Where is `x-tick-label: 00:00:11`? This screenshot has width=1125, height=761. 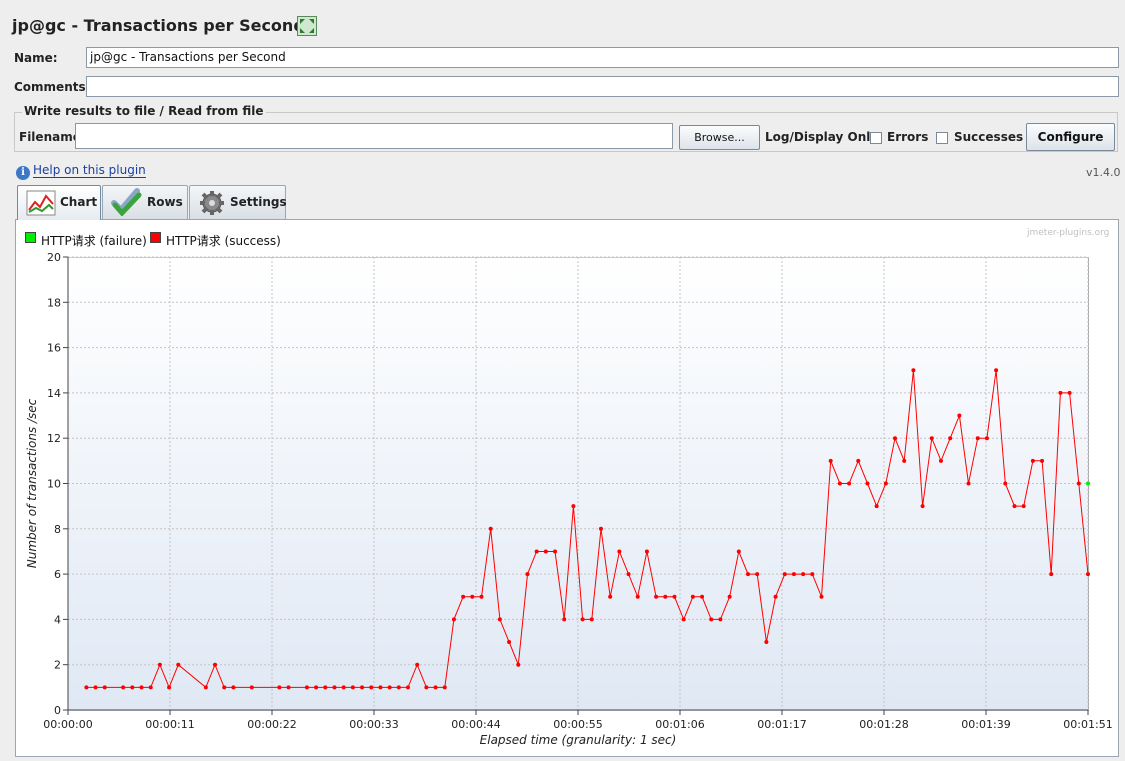 x-tick-label: 00:00:11 is located at coordinates (169, 724).